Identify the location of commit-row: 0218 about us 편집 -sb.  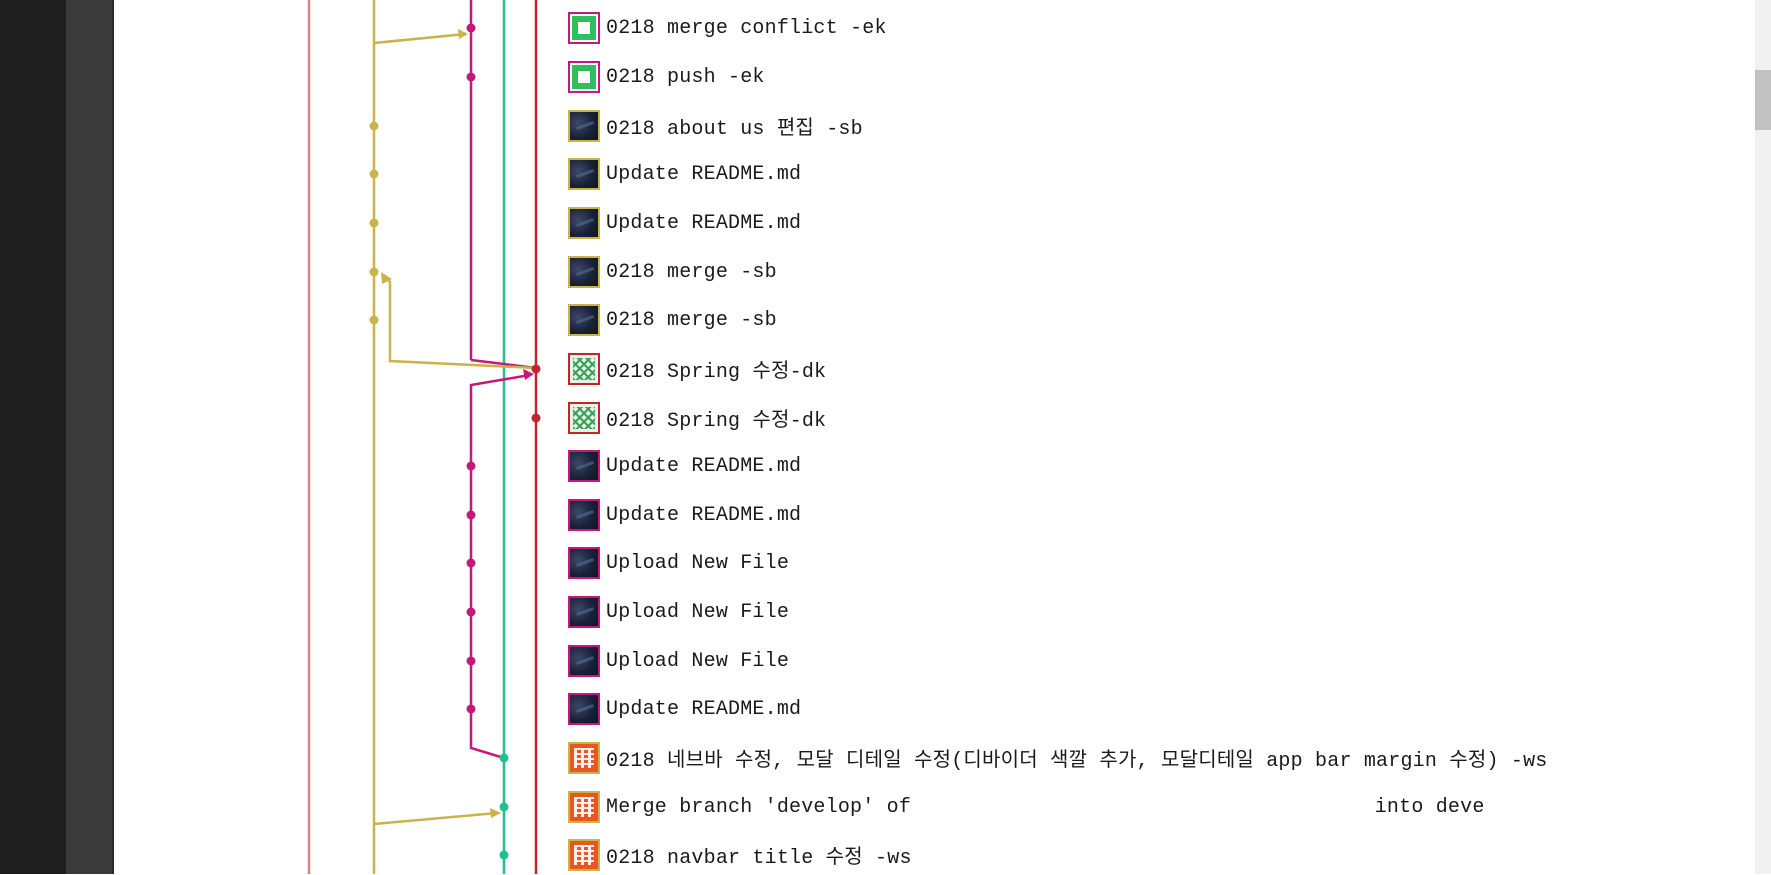
(715, 126).